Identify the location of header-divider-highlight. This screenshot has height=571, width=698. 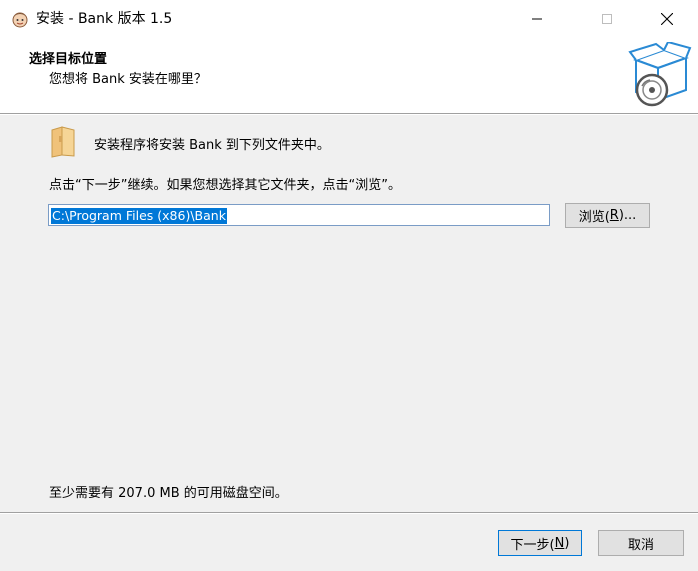
(349, 114).